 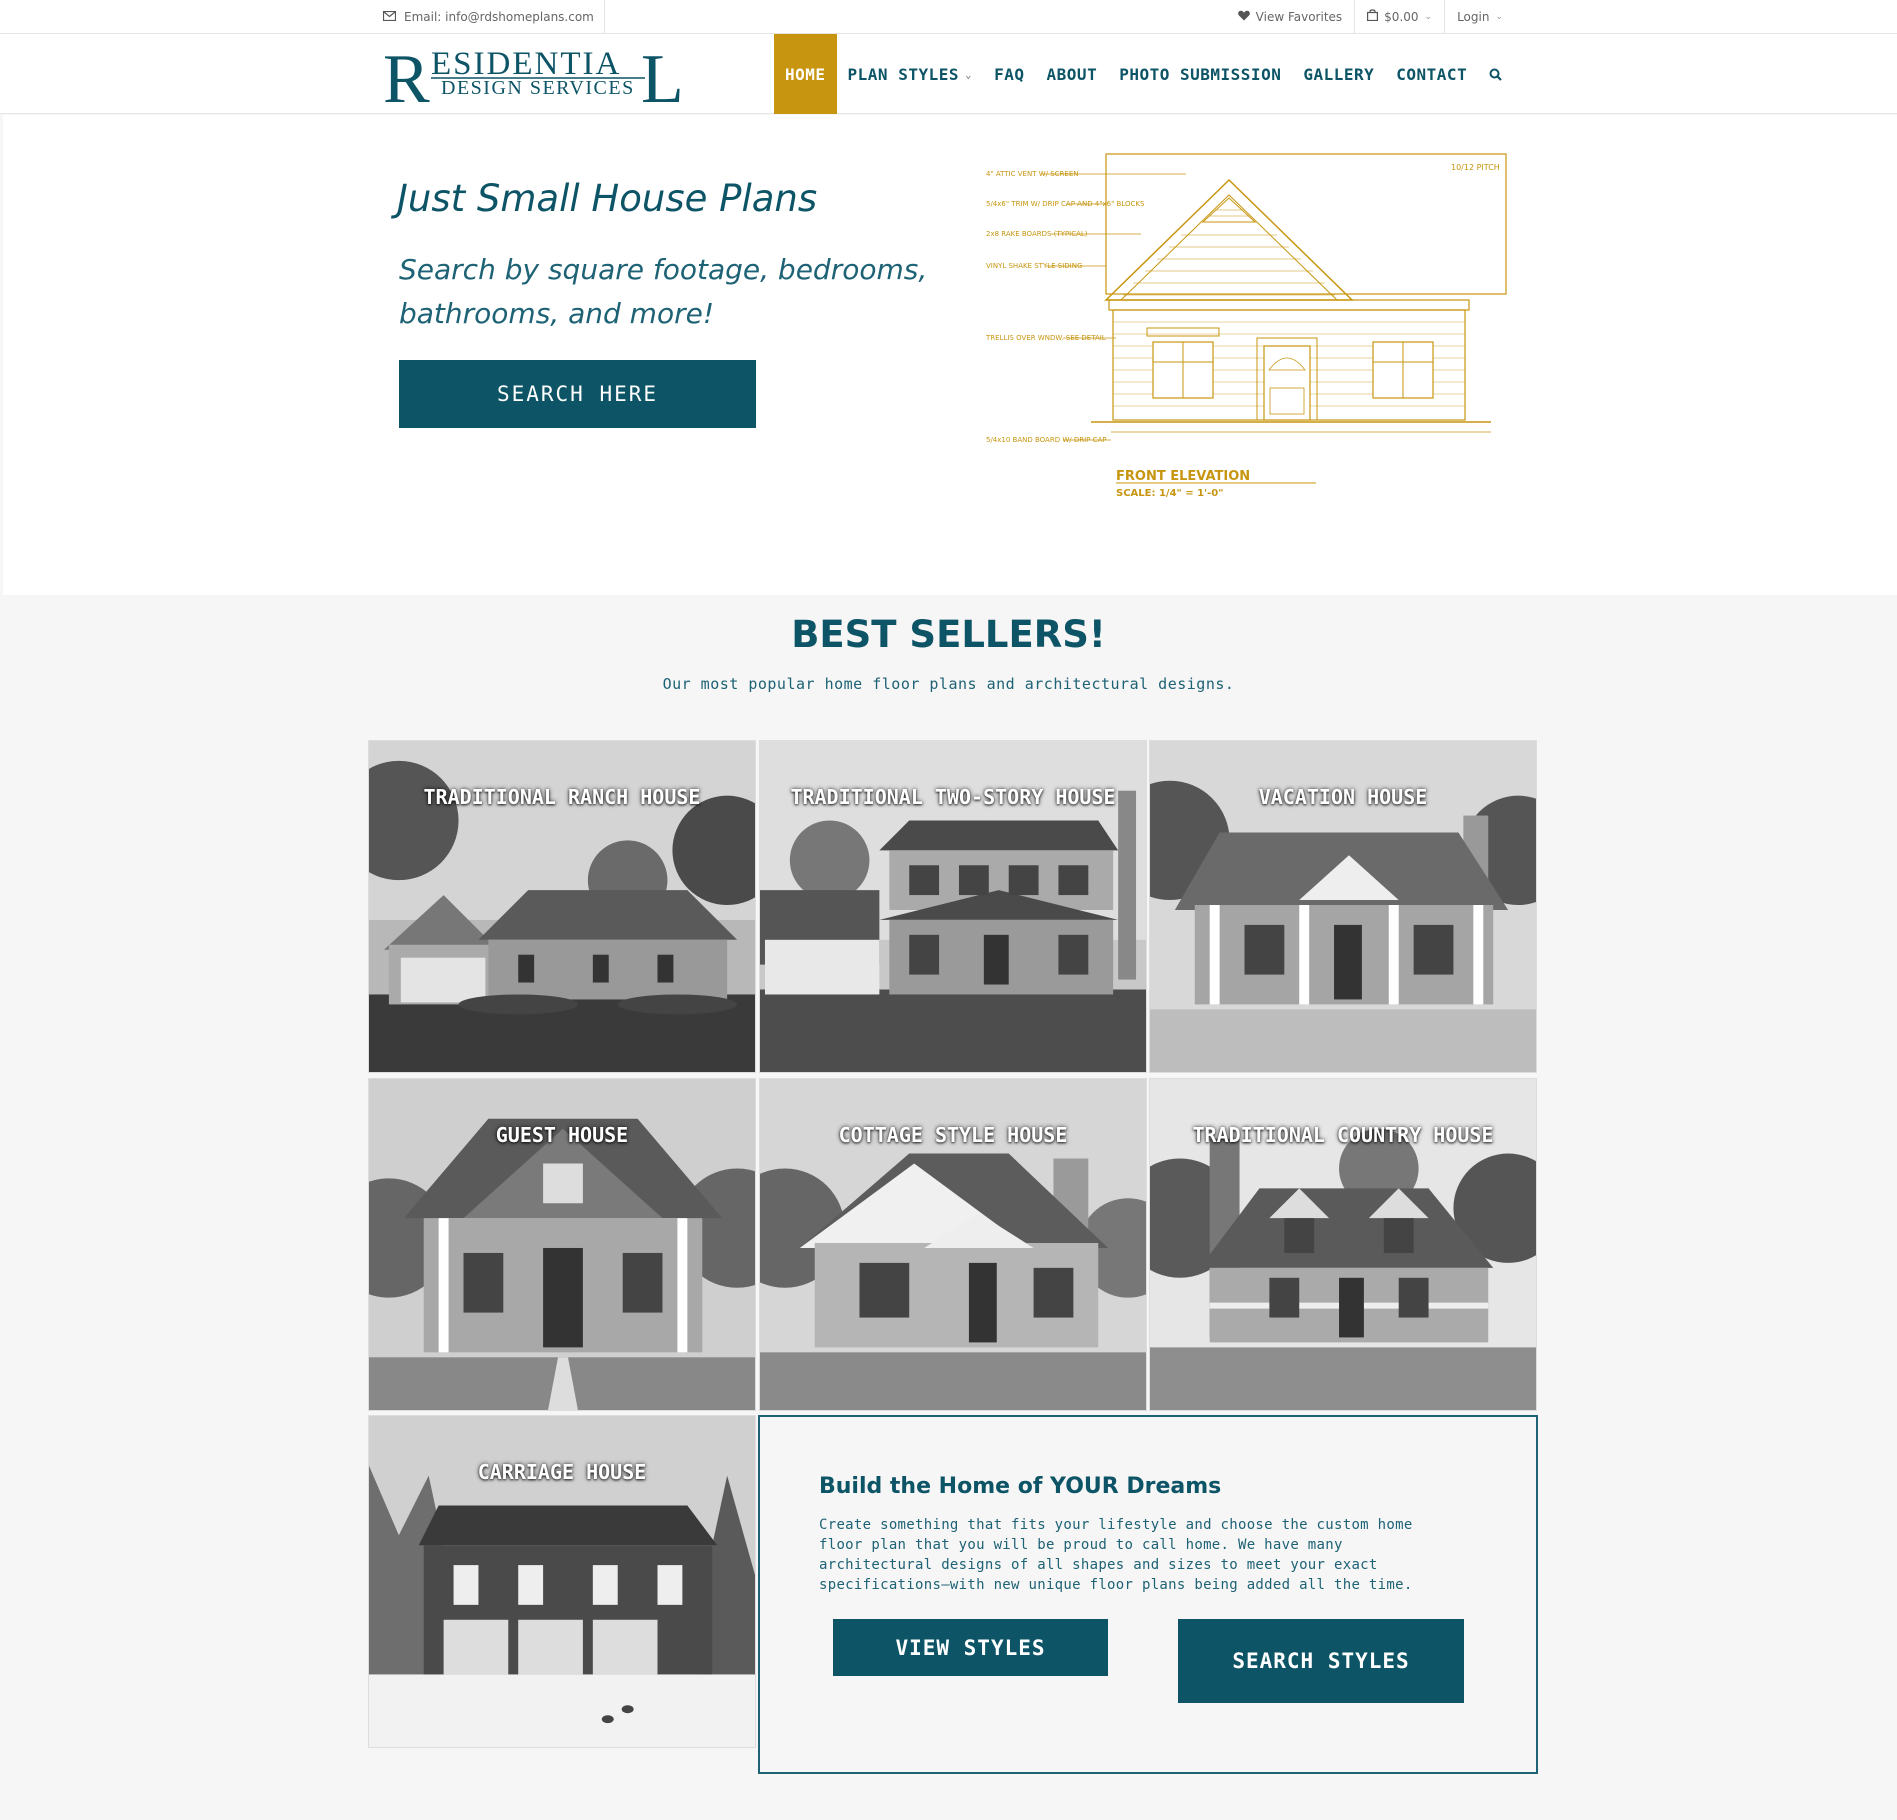 What do you see at coordinates (577, 394) in the screenshot?
I see `search-here-button: SEARCH HERE` at bounding box center [577, 394].